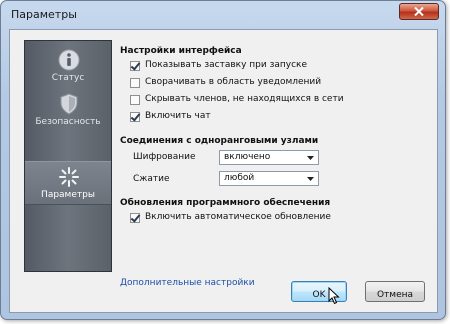  Describe the element at coordinates (233, 82) in the screenshot. I see `checkbox-label: Сворачивать в область уведомлений` at that location.